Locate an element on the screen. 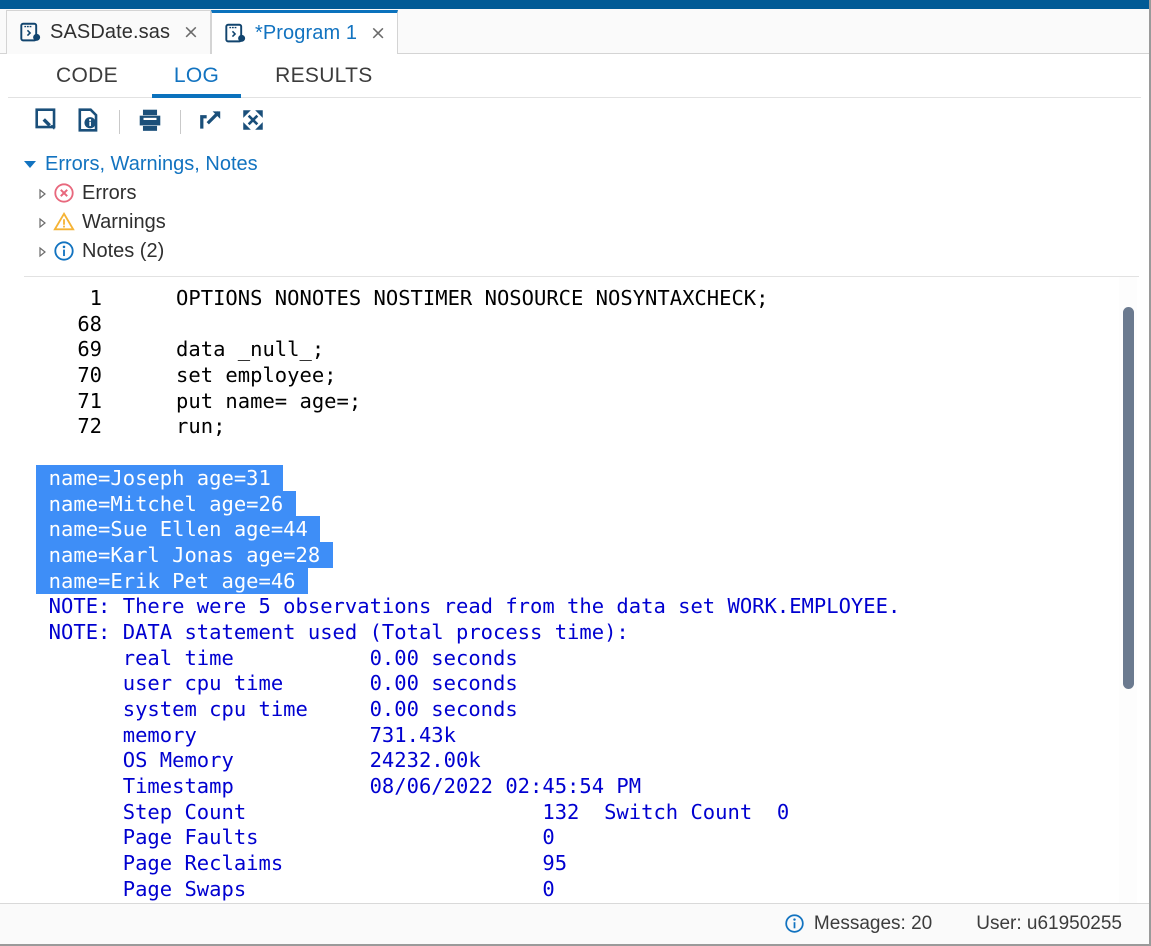 The image size is (1151, 946). warning-icon is located at coordinates (64, 222).